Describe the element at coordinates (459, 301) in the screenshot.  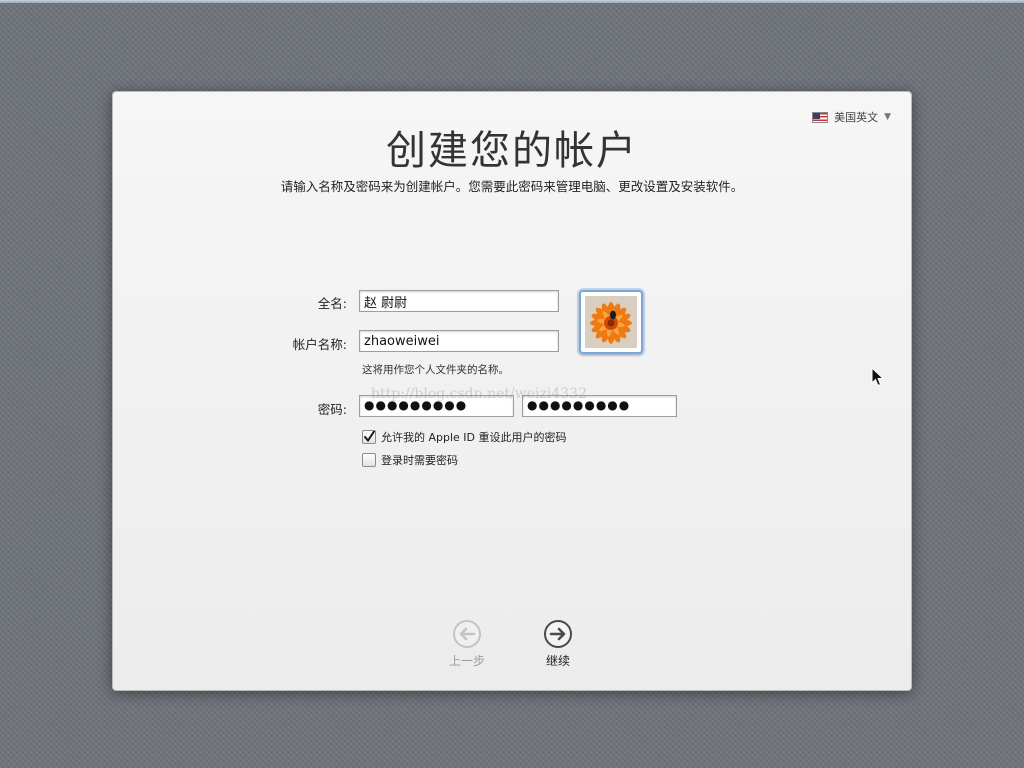
I see `full-name-field` at that location.